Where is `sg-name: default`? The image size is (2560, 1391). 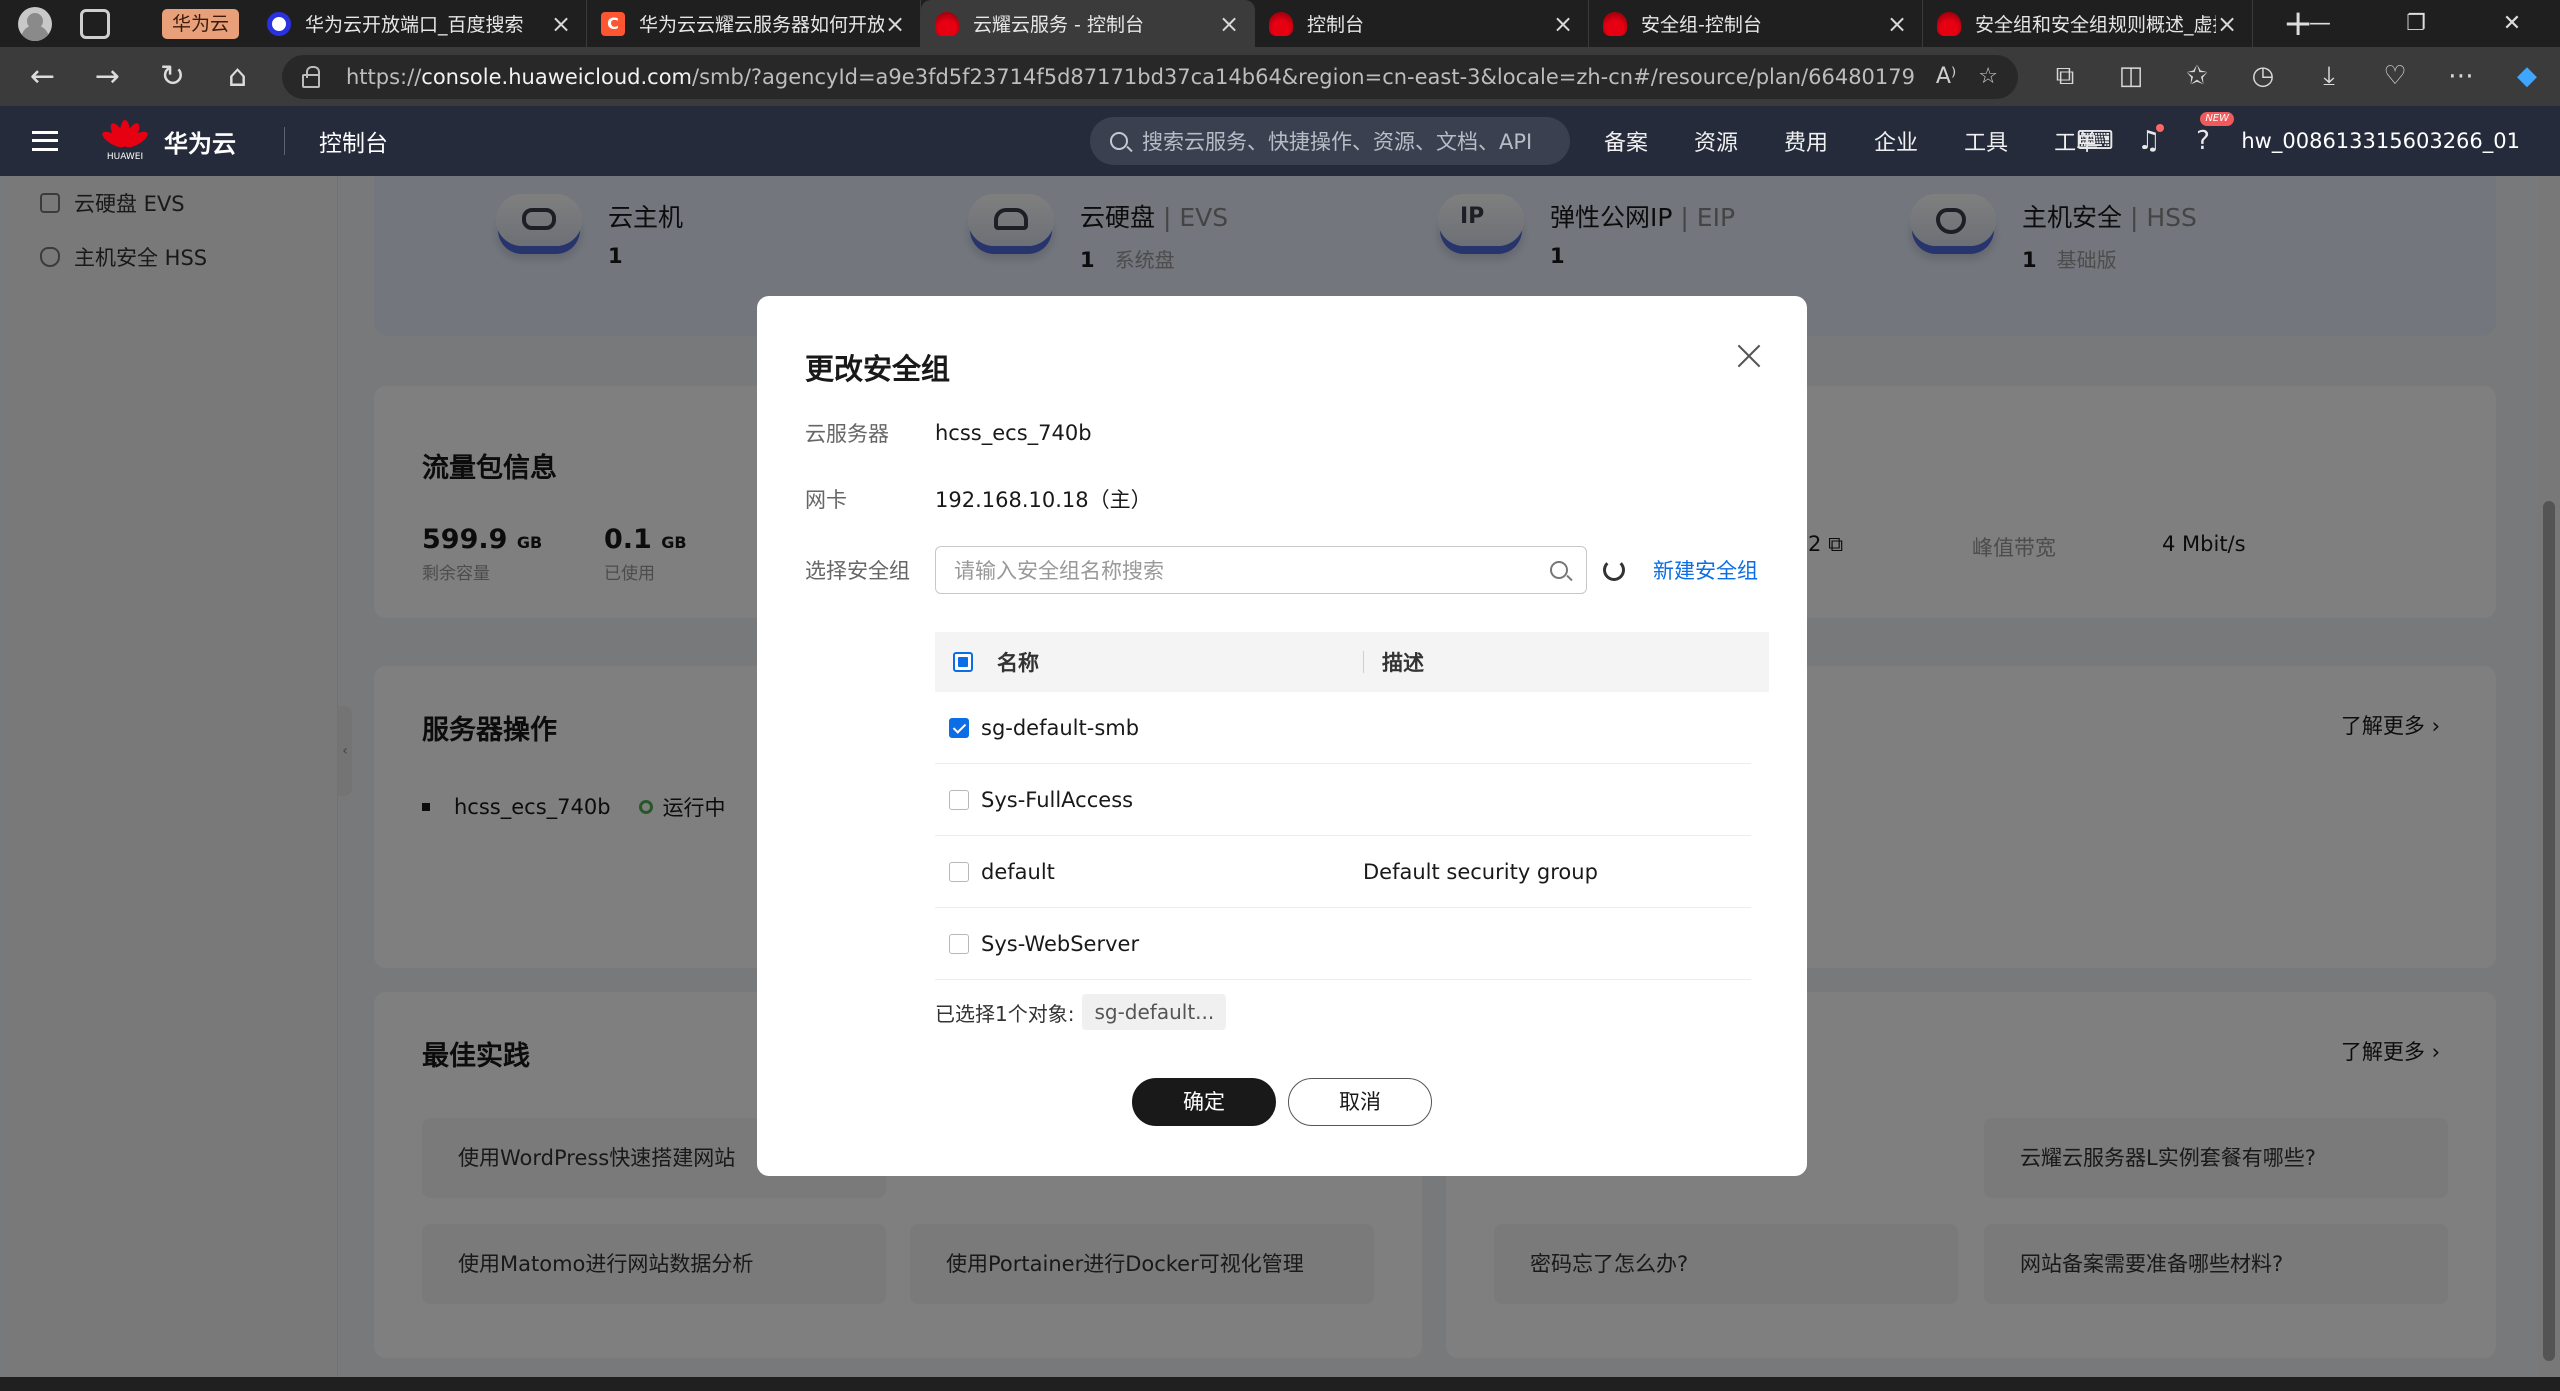
sg-name: default is located at coordinates (1018, 871).